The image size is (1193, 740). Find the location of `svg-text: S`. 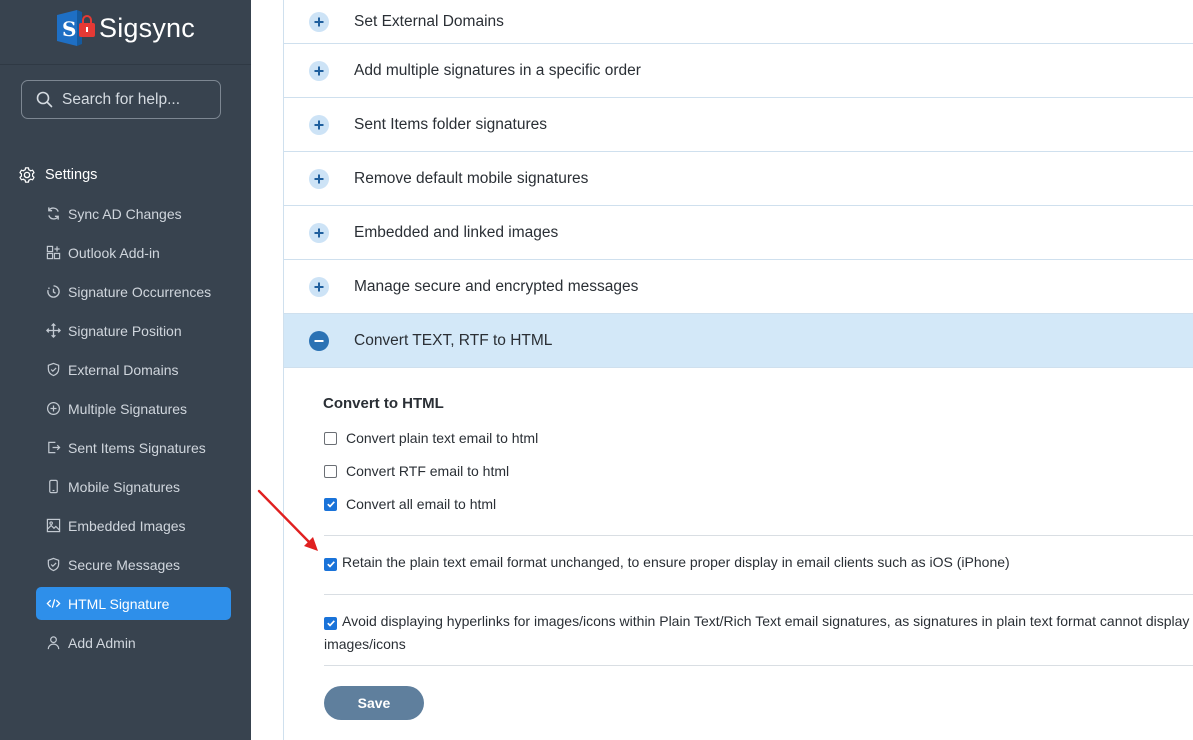

svg-text: S is located at coordinates (69, 29).